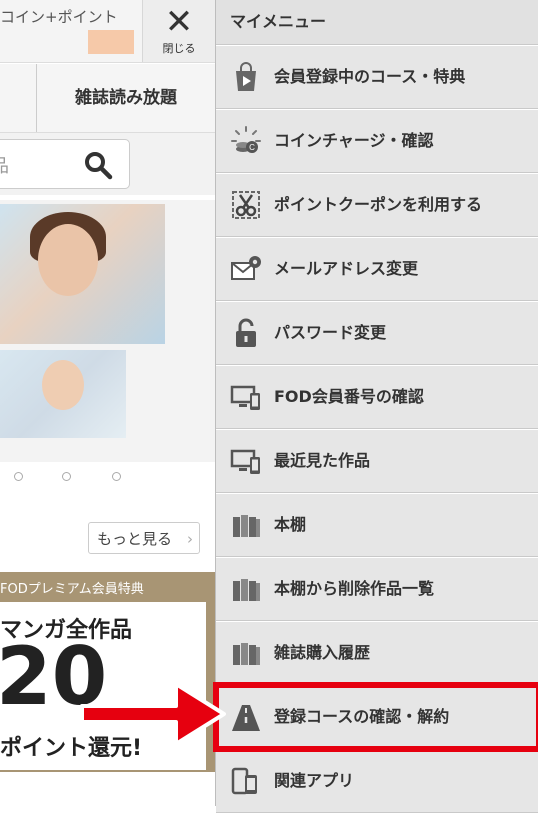 Image resolution: width=538 pixels, height=813 pixels. What do you see at coordinates (252, 147) in the screenshot?
I see `svg-text: C` at bounding box center [252, 147].